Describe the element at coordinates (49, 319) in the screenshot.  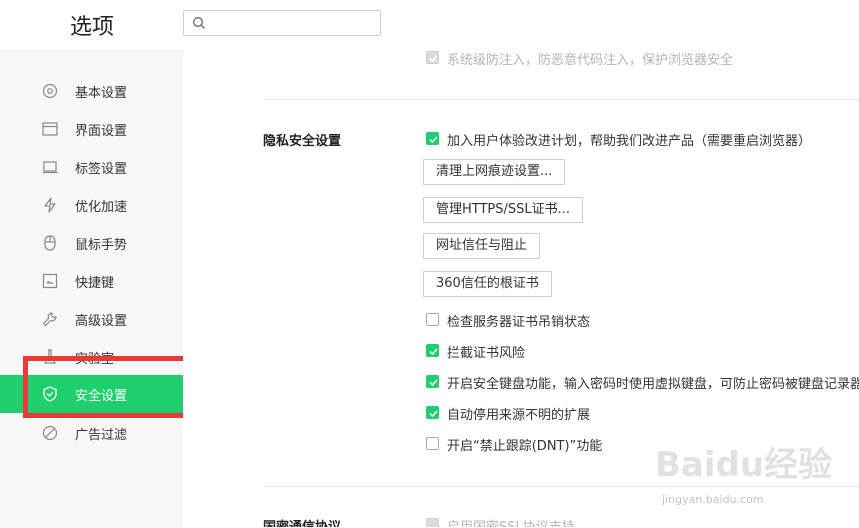
I see `wrench-icon` at that location.